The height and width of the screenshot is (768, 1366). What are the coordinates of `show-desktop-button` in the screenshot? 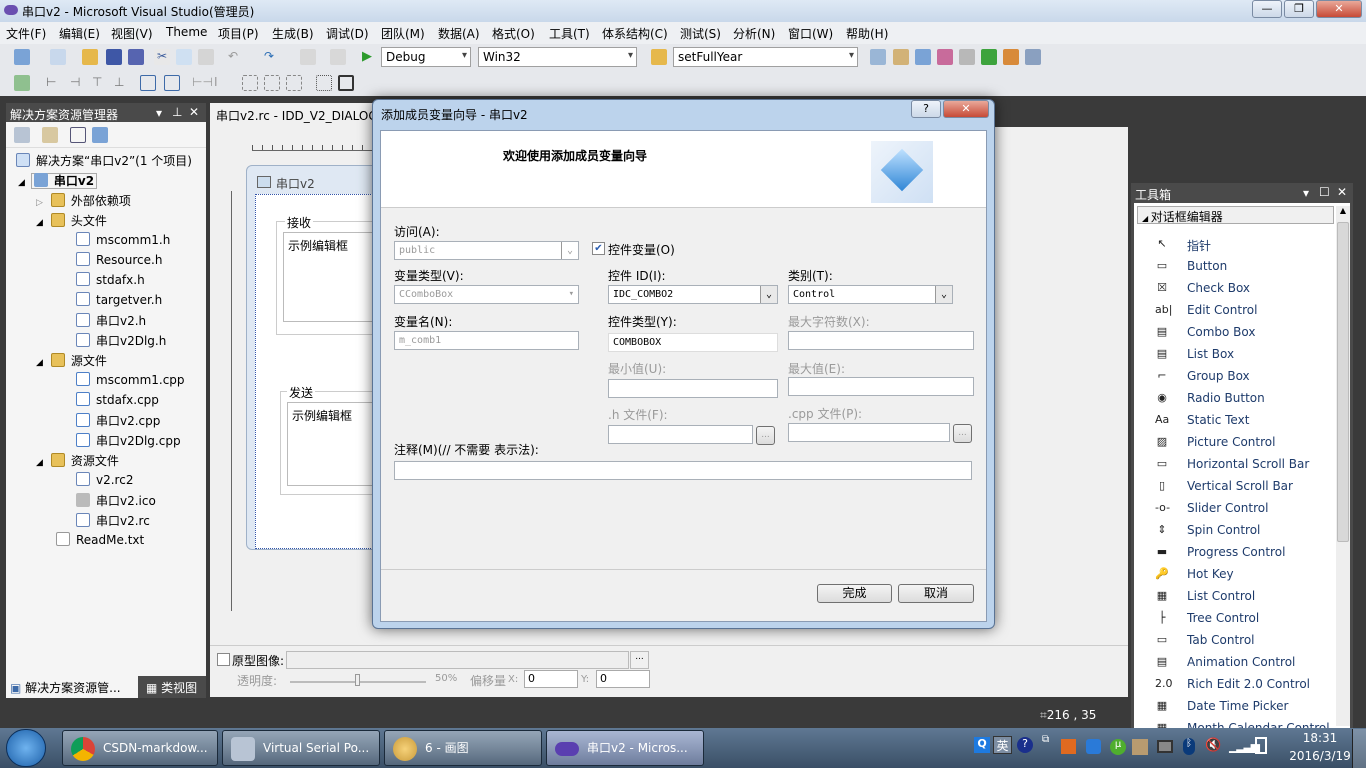 It's located at (1359, 748).